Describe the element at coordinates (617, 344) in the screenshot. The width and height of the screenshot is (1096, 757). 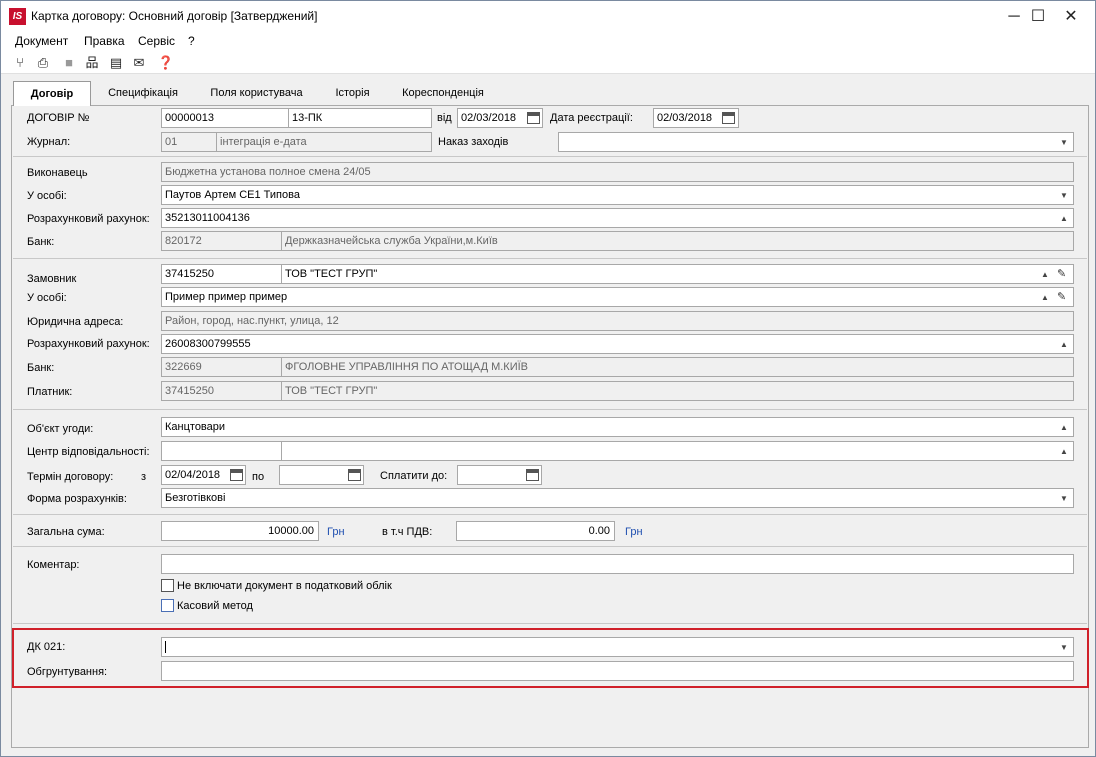
I see `customer-account-select: 26008300799555` at that location.